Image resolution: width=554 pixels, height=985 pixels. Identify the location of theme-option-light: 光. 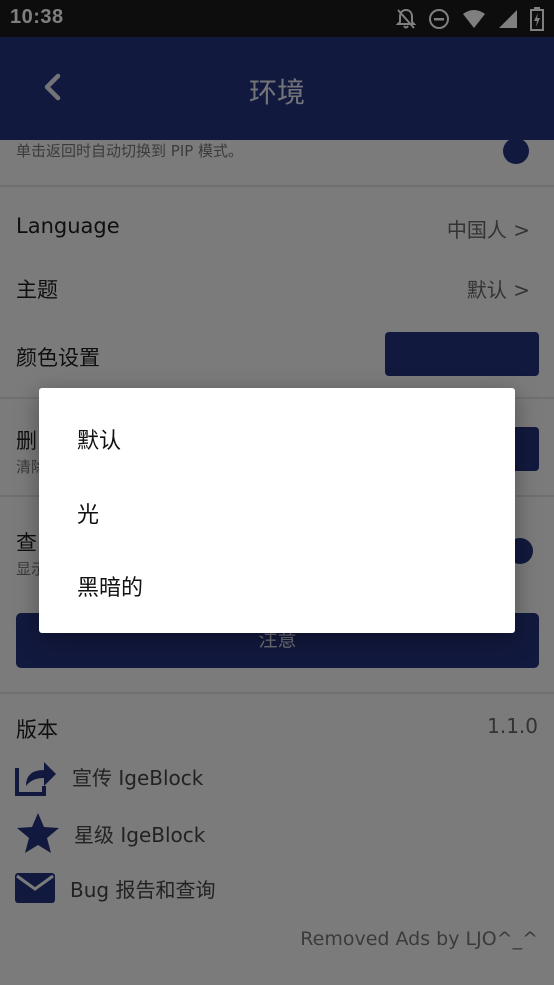
(88, 513).